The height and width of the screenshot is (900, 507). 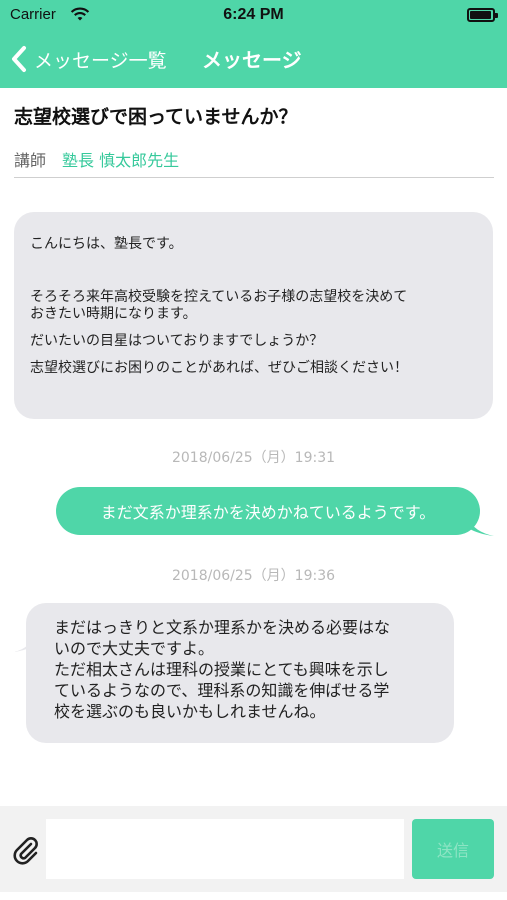 I want to click on chevron-left-icon, so click(x=19, y=59).